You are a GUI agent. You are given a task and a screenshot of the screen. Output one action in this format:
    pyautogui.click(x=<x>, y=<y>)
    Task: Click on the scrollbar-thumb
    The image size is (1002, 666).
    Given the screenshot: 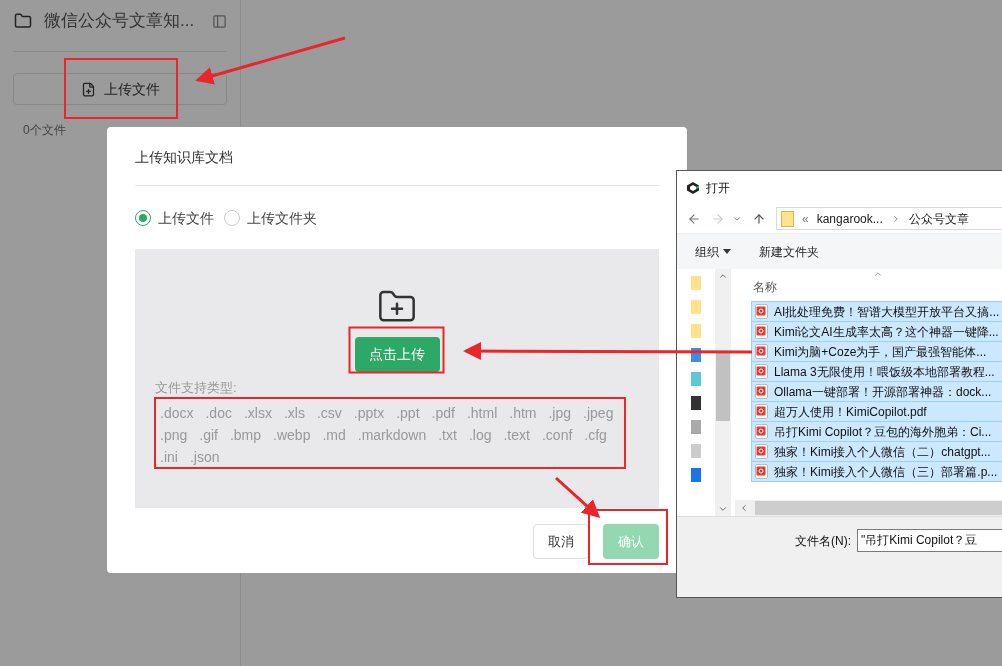 What is the action you would take?
    pyautogui.click(x=723, y=386)
    